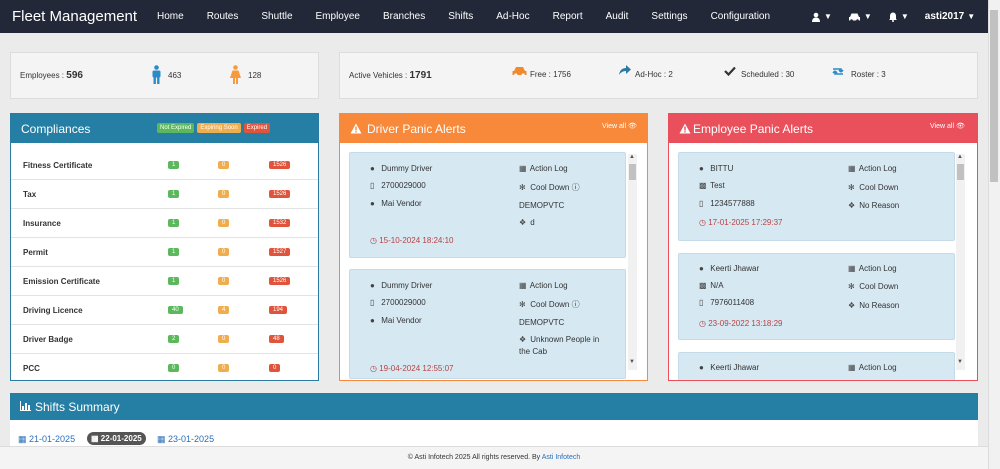 This screenshot has height=469, width=1000. I want to click on eye-icon: 👁, so click(632, 126).